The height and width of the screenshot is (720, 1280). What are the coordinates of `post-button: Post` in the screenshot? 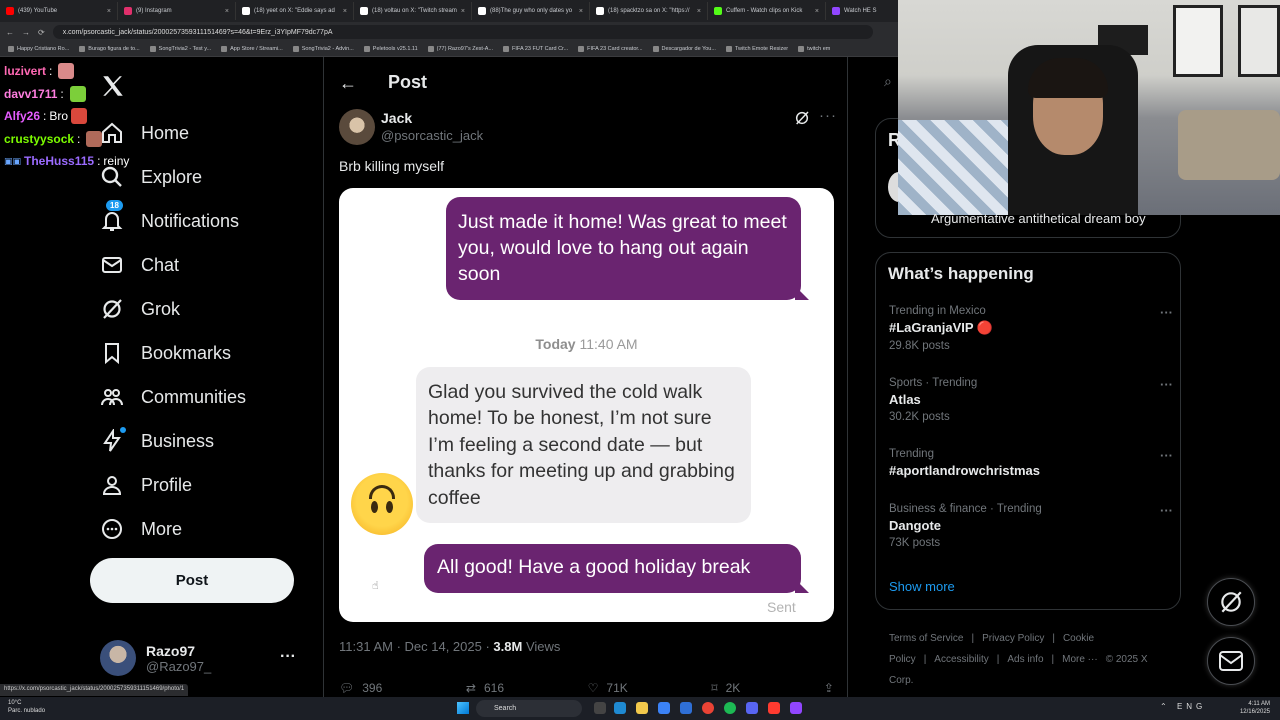 It's located at (192, 580).